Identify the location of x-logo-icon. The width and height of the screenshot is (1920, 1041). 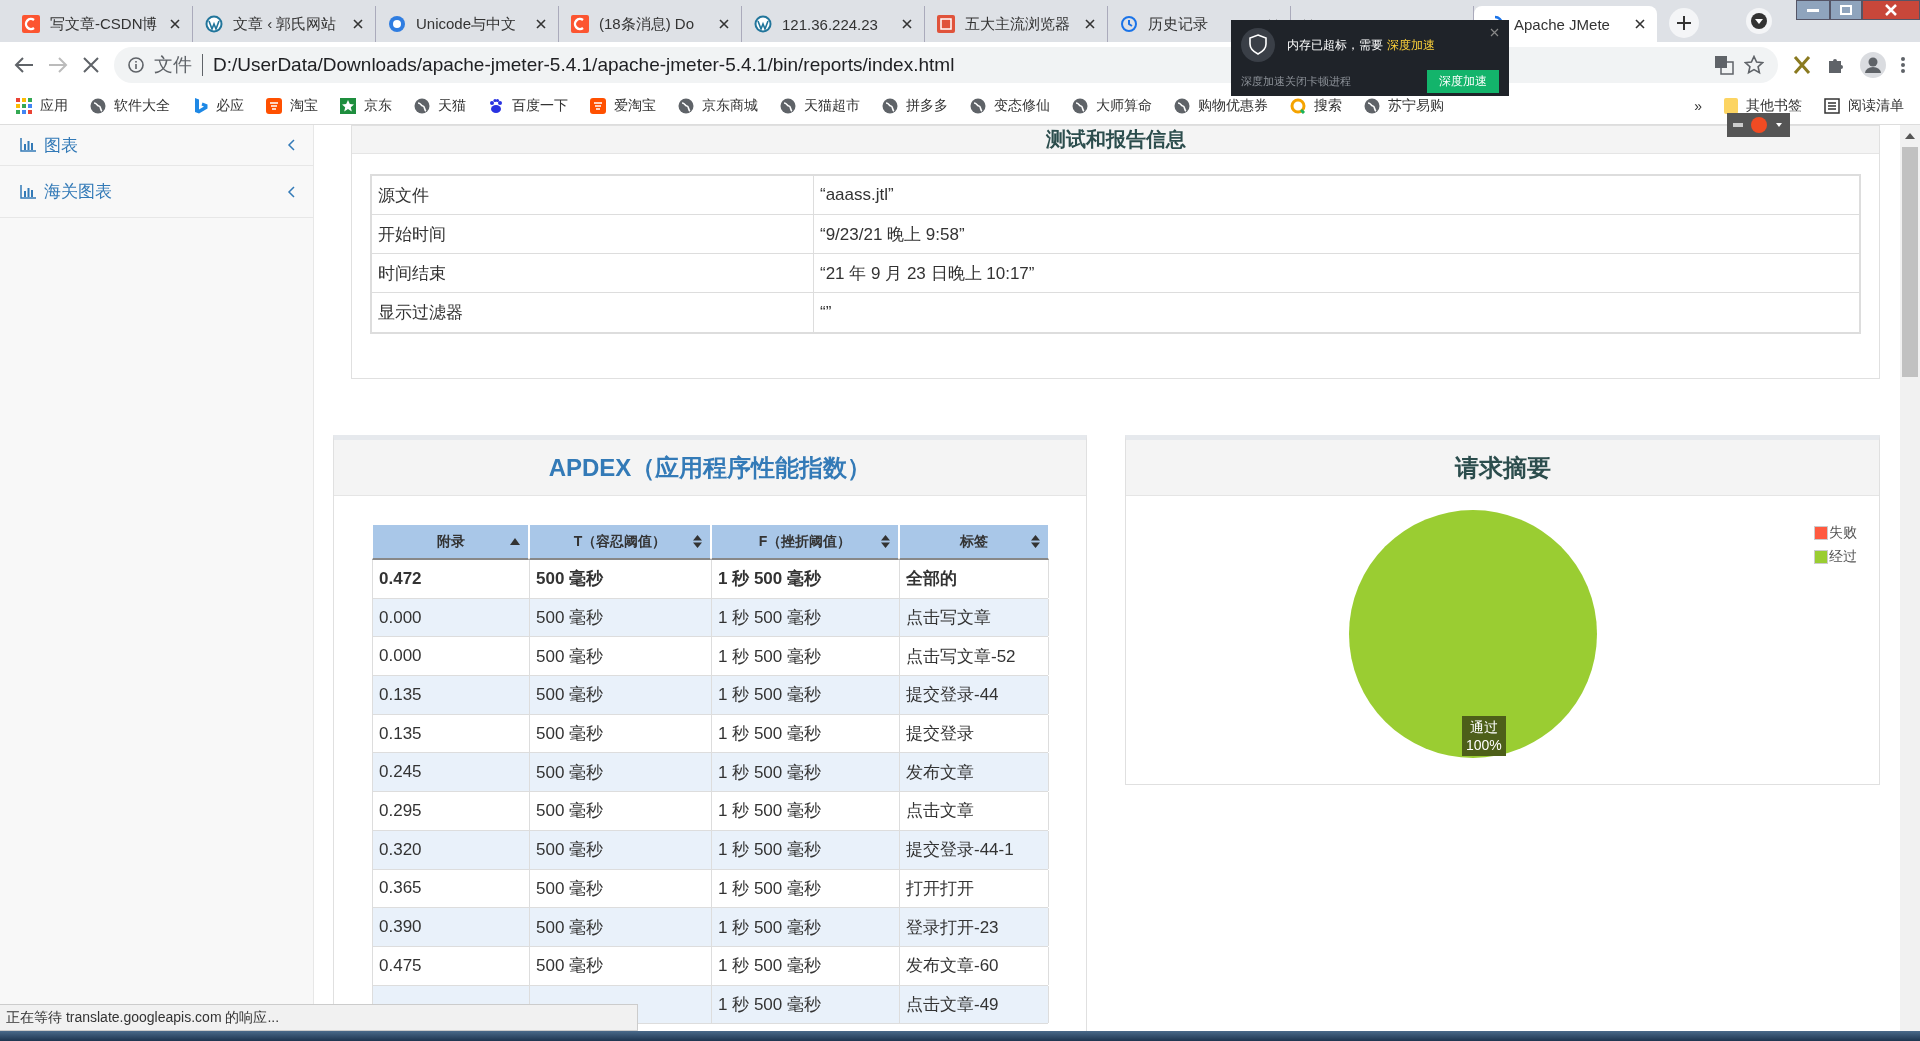
(1802, 65).